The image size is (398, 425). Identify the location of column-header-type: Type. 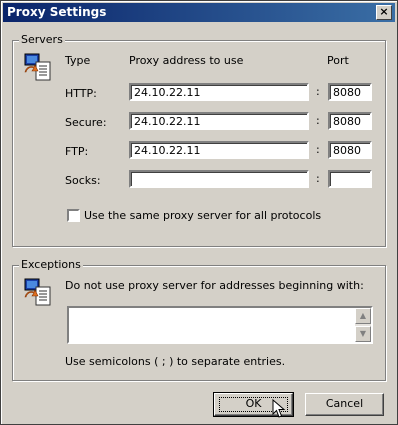
(78, 60).